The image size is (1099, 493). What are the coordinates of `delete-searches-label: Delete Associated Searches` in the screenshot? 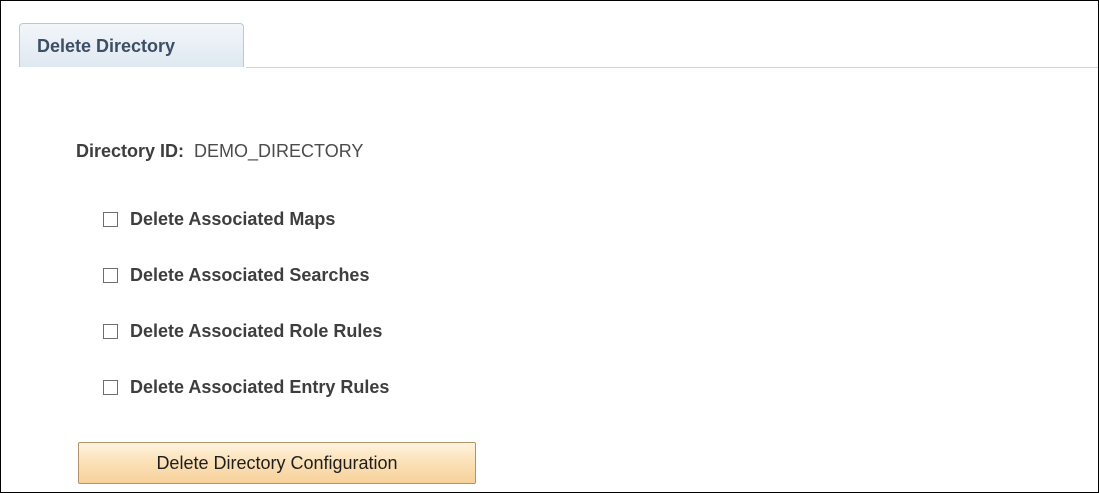 It's located at (249, 275).